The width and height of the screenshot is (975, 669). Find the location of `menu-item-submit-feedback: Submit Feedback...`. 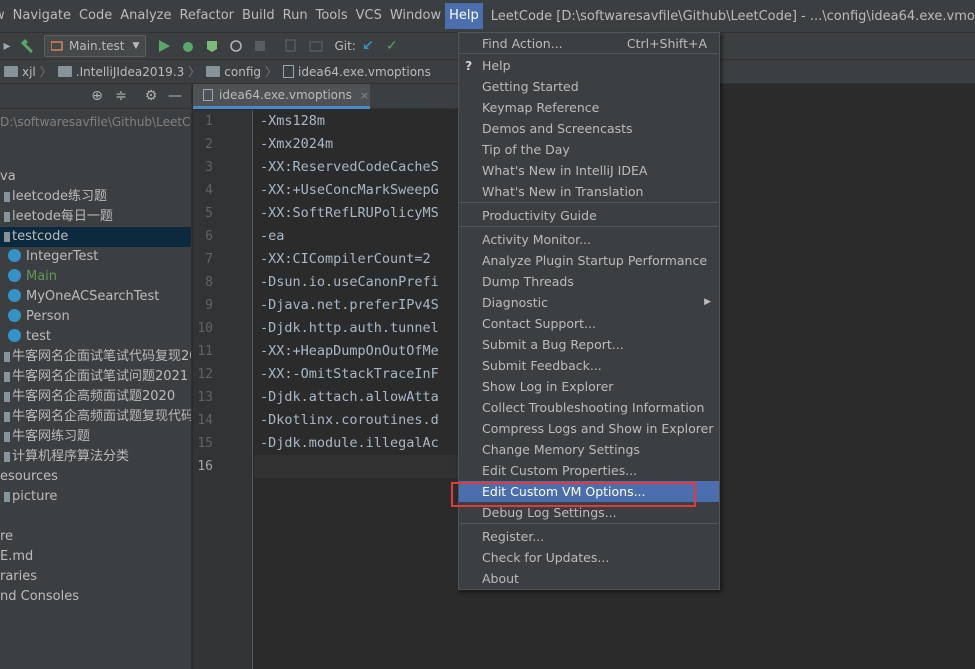

menu-item-submit-feedback: Submit Feedback... is located at coordinates (589, 365).